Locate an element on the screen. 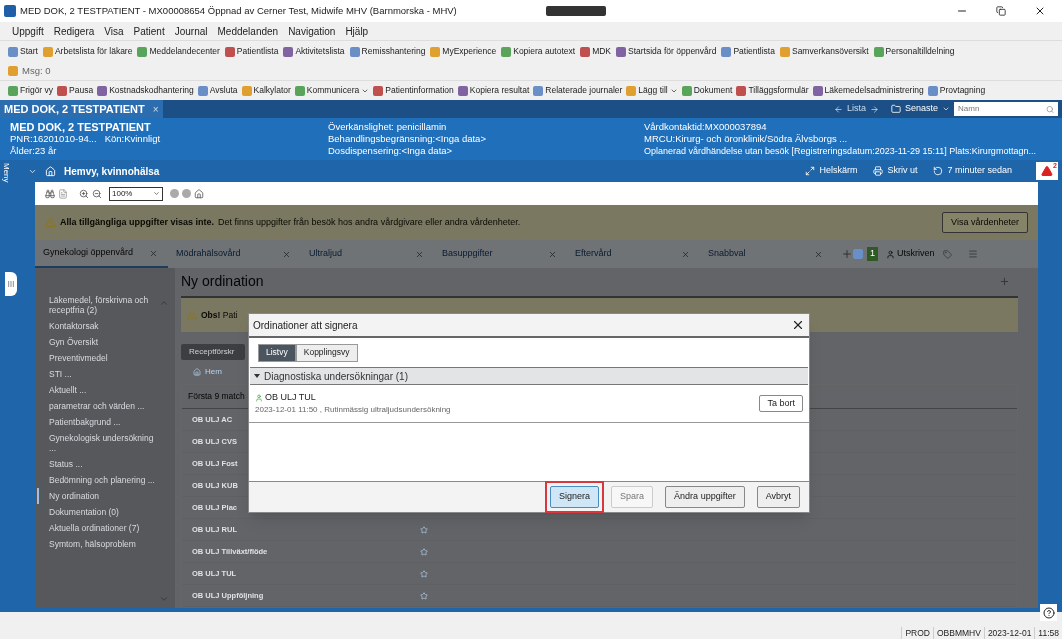  dialog-title: Ordinationer att signera is located at coordinates (305, 325).